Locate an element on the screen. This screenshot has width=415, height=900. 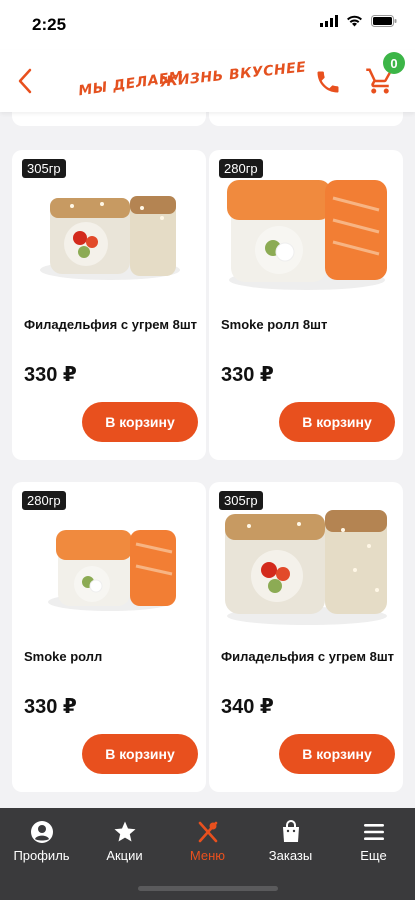
back-button is located at coordinates (26, 81).